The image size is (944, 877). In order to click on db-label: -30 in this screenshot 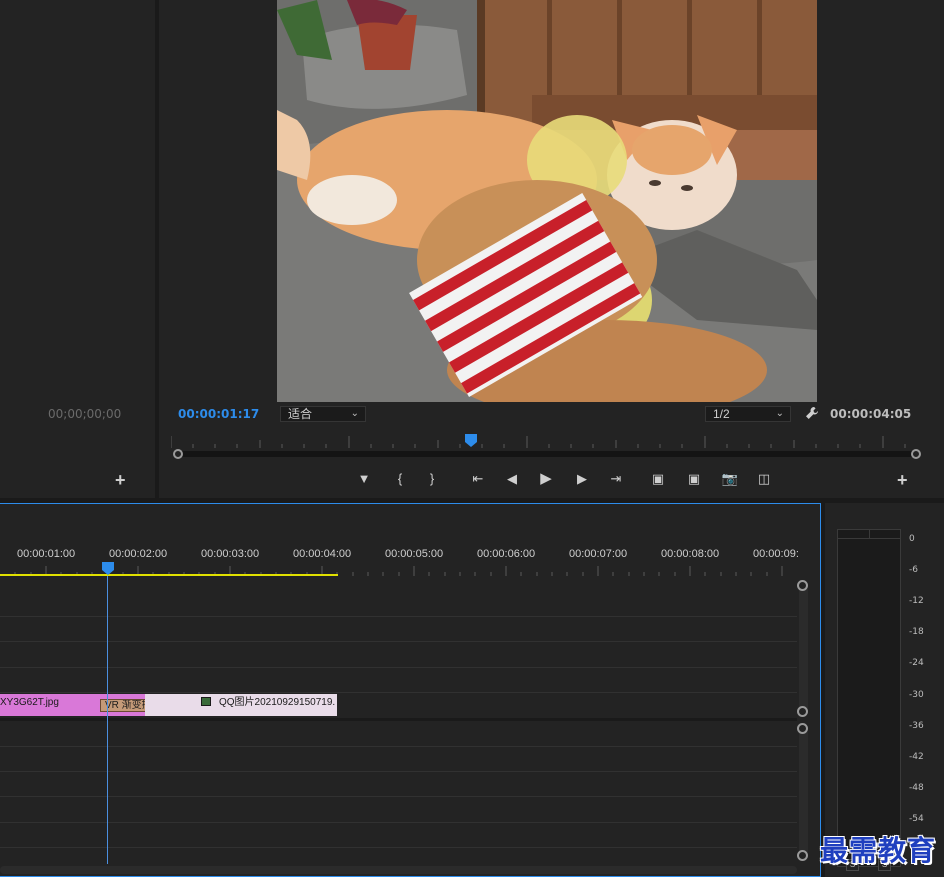, I will do `click(916, 695)`.